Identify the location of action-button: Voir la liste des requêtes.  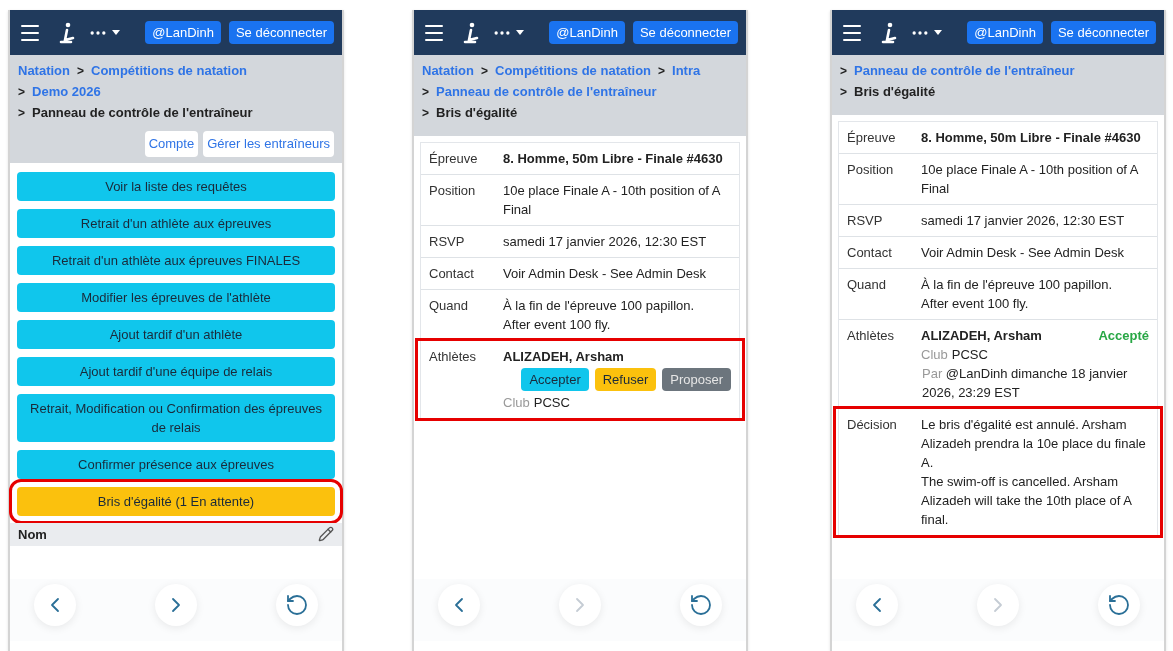
(176, 186).